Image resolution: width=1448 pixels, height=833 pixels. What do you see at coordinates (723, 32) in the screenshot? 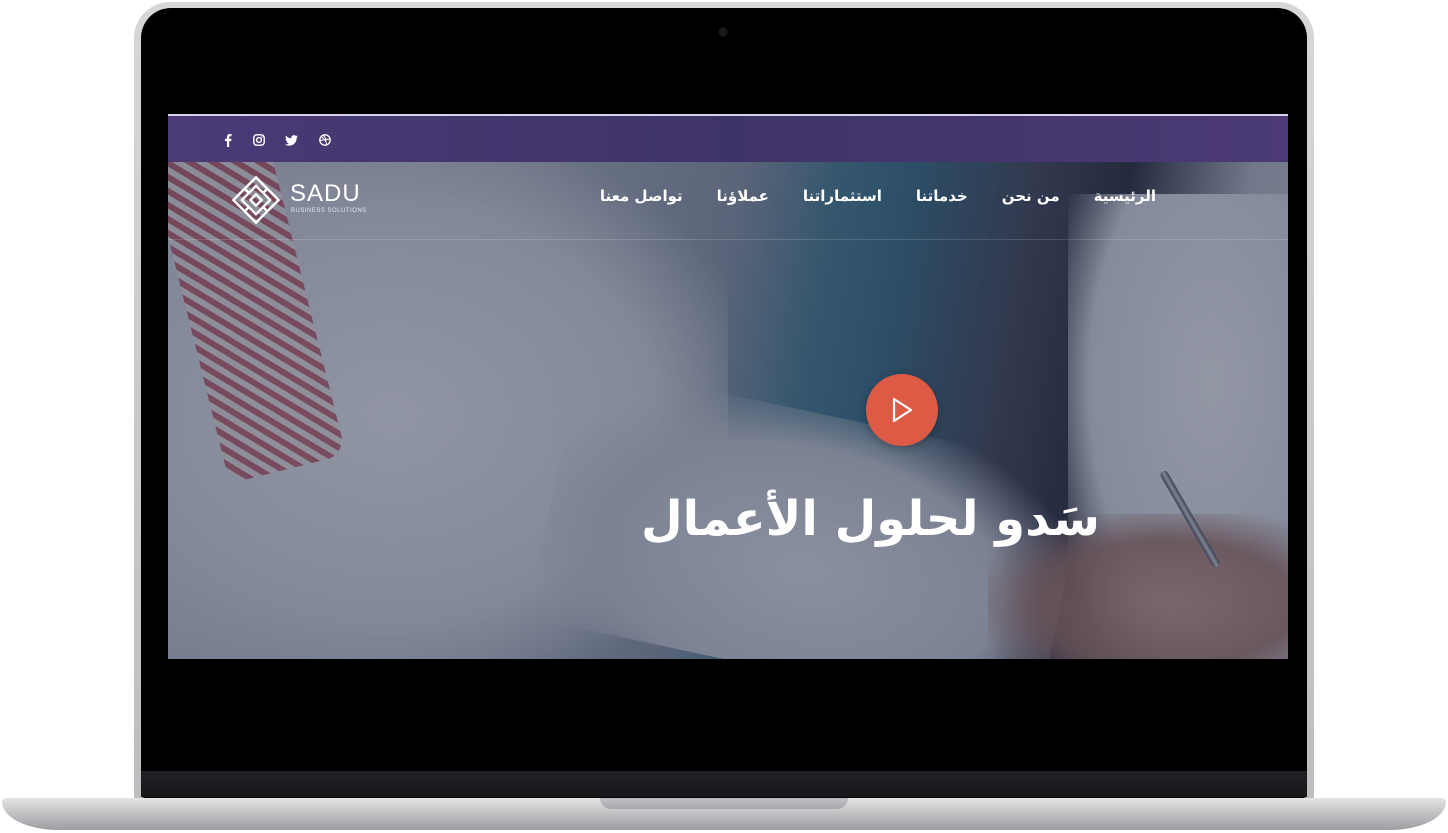
I see `camera-icon` at bounding box center [723, 32].